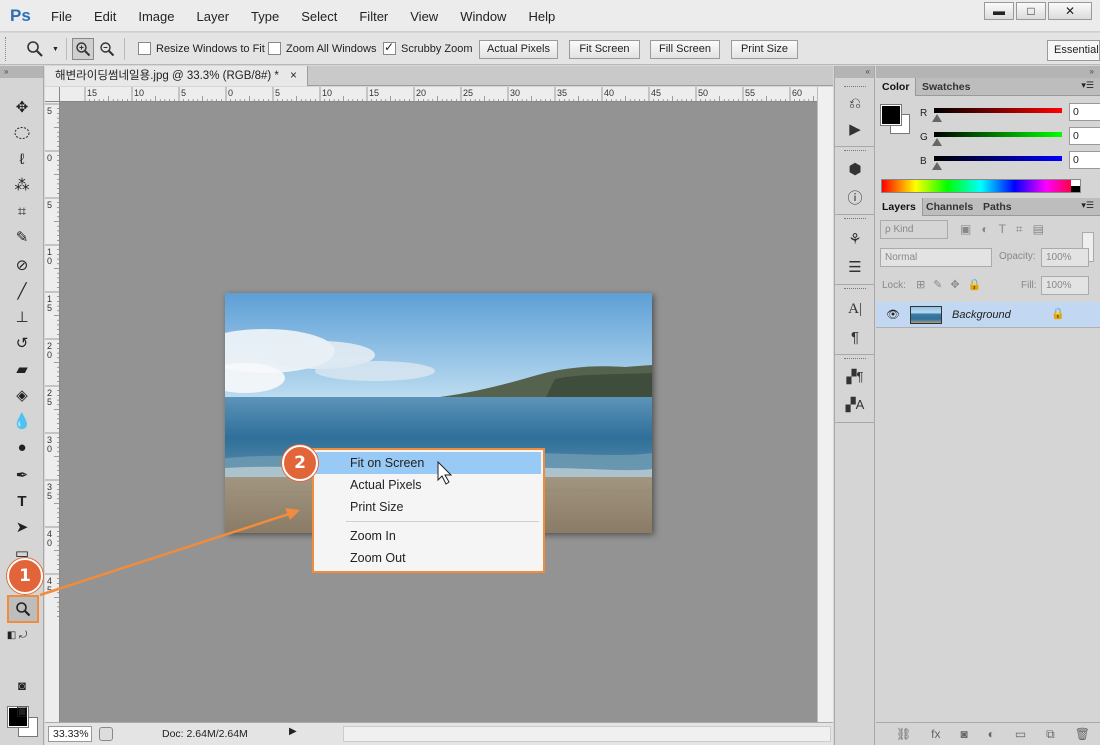 This screenshot has width=1100, height=745. Describe the element at coordinates (213, 16) in the screenshot. I see `menu-layer: Layer` at that location.